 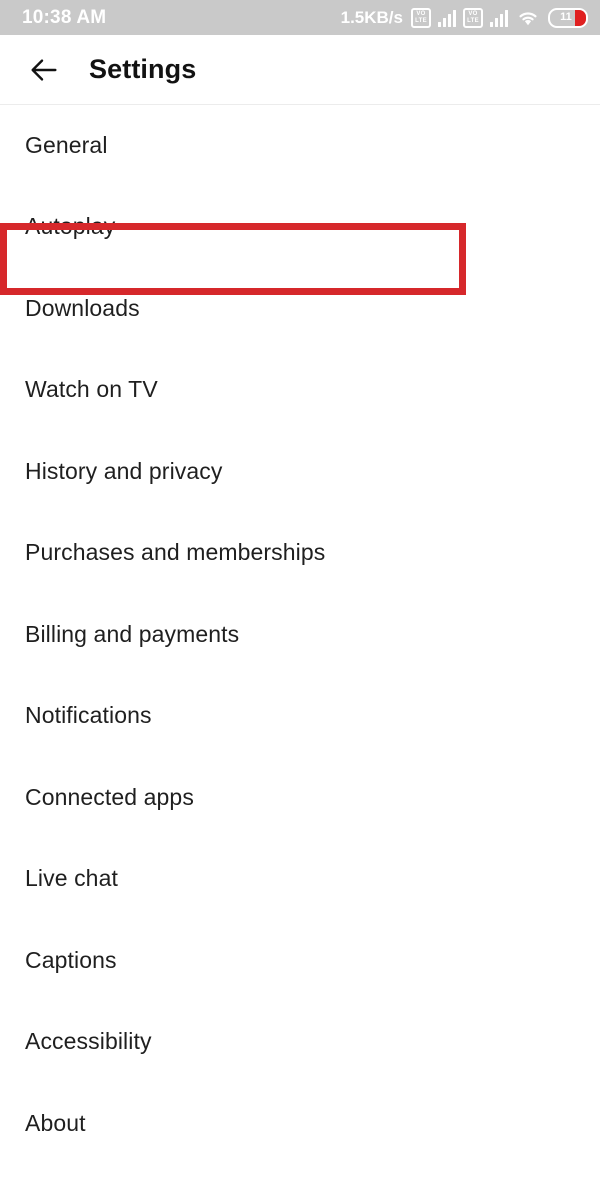 What do you see at coordinates (300, 17) in the screenshot?
I see `status-bar: 10:38 AM 1.5KB/s VO LTE VO LTE 11` at bounding box center [300, 17].